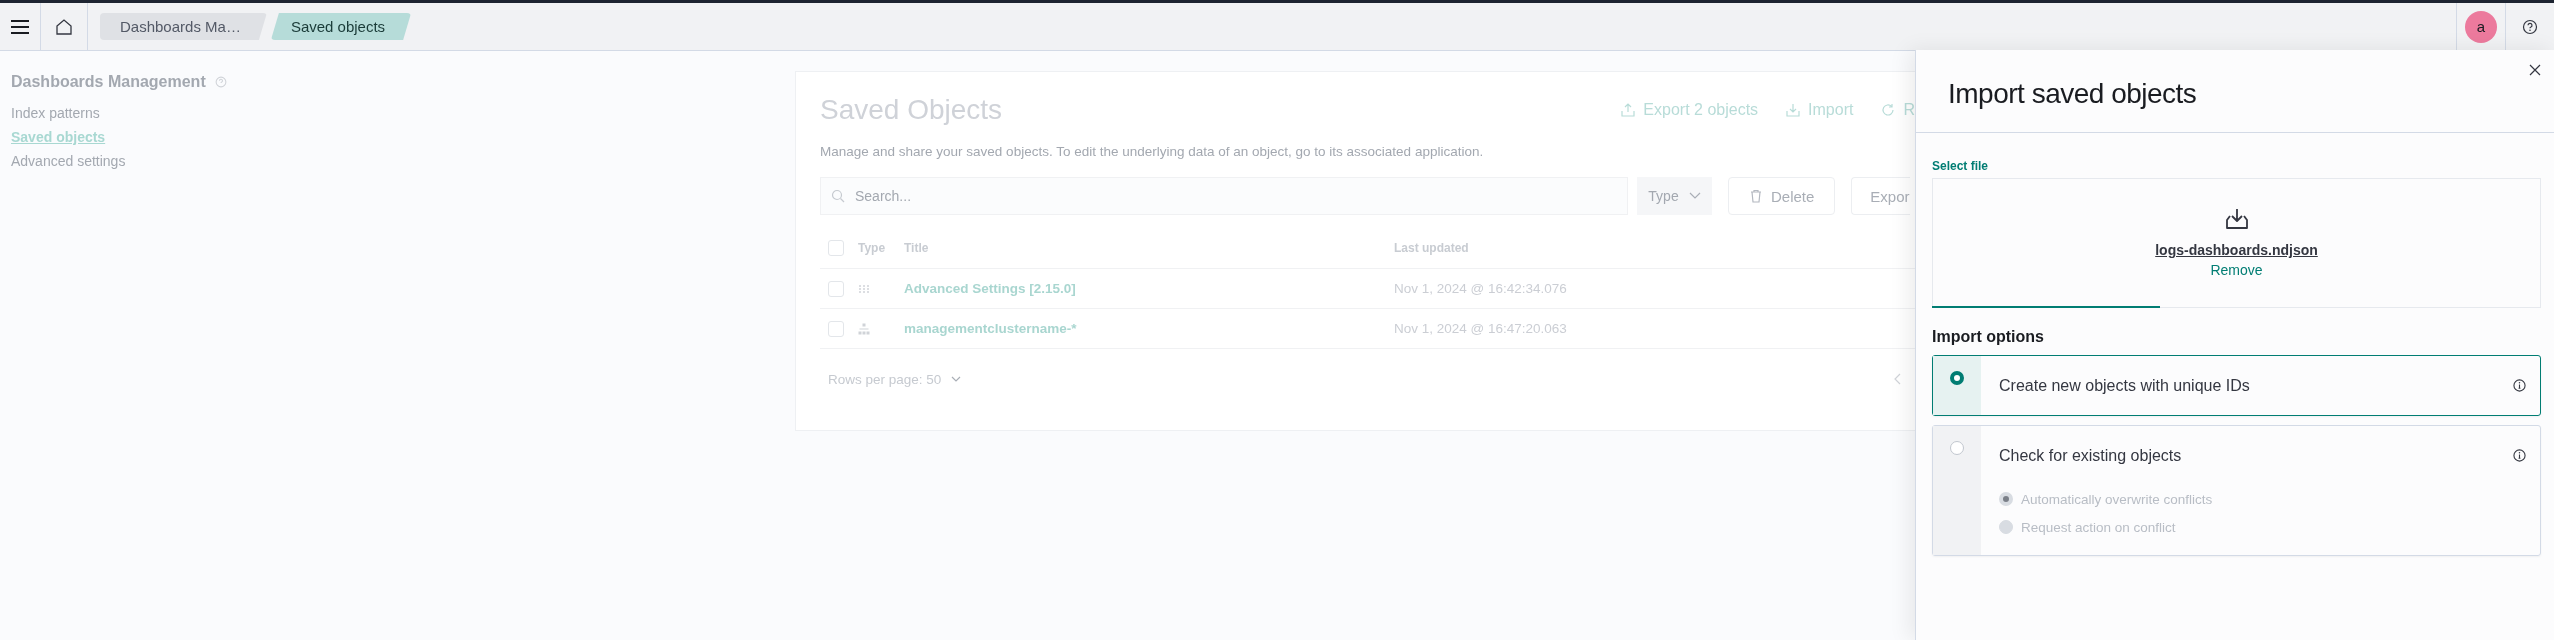  What do you see at coordinates (2117, 499) in the screenshot?
I see `option-label: Automatically overwrite conflicts` at bounding box center [2117, 499].